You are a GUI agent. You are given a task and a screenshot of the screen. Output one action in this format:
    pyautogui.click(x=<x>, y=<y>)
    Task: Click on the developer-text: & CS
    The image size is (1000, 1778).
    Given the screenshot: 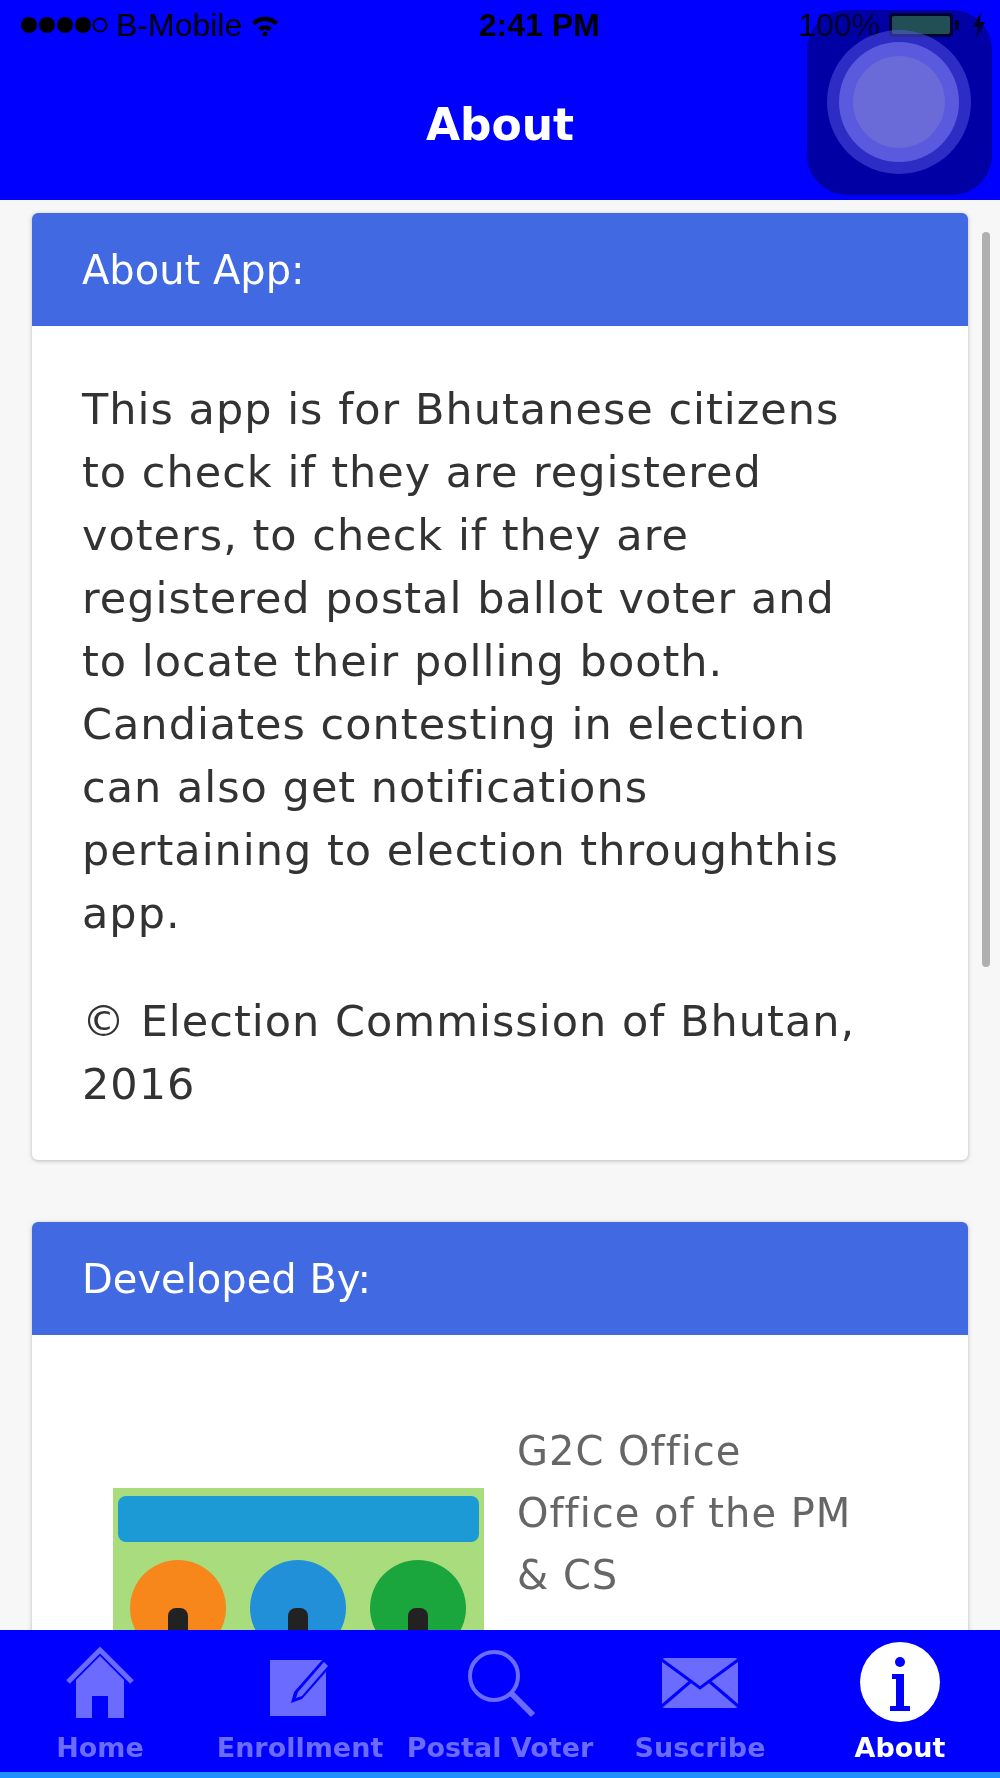 What is the action you would take?
    pyautogui.click(x=568, y=1575)
    